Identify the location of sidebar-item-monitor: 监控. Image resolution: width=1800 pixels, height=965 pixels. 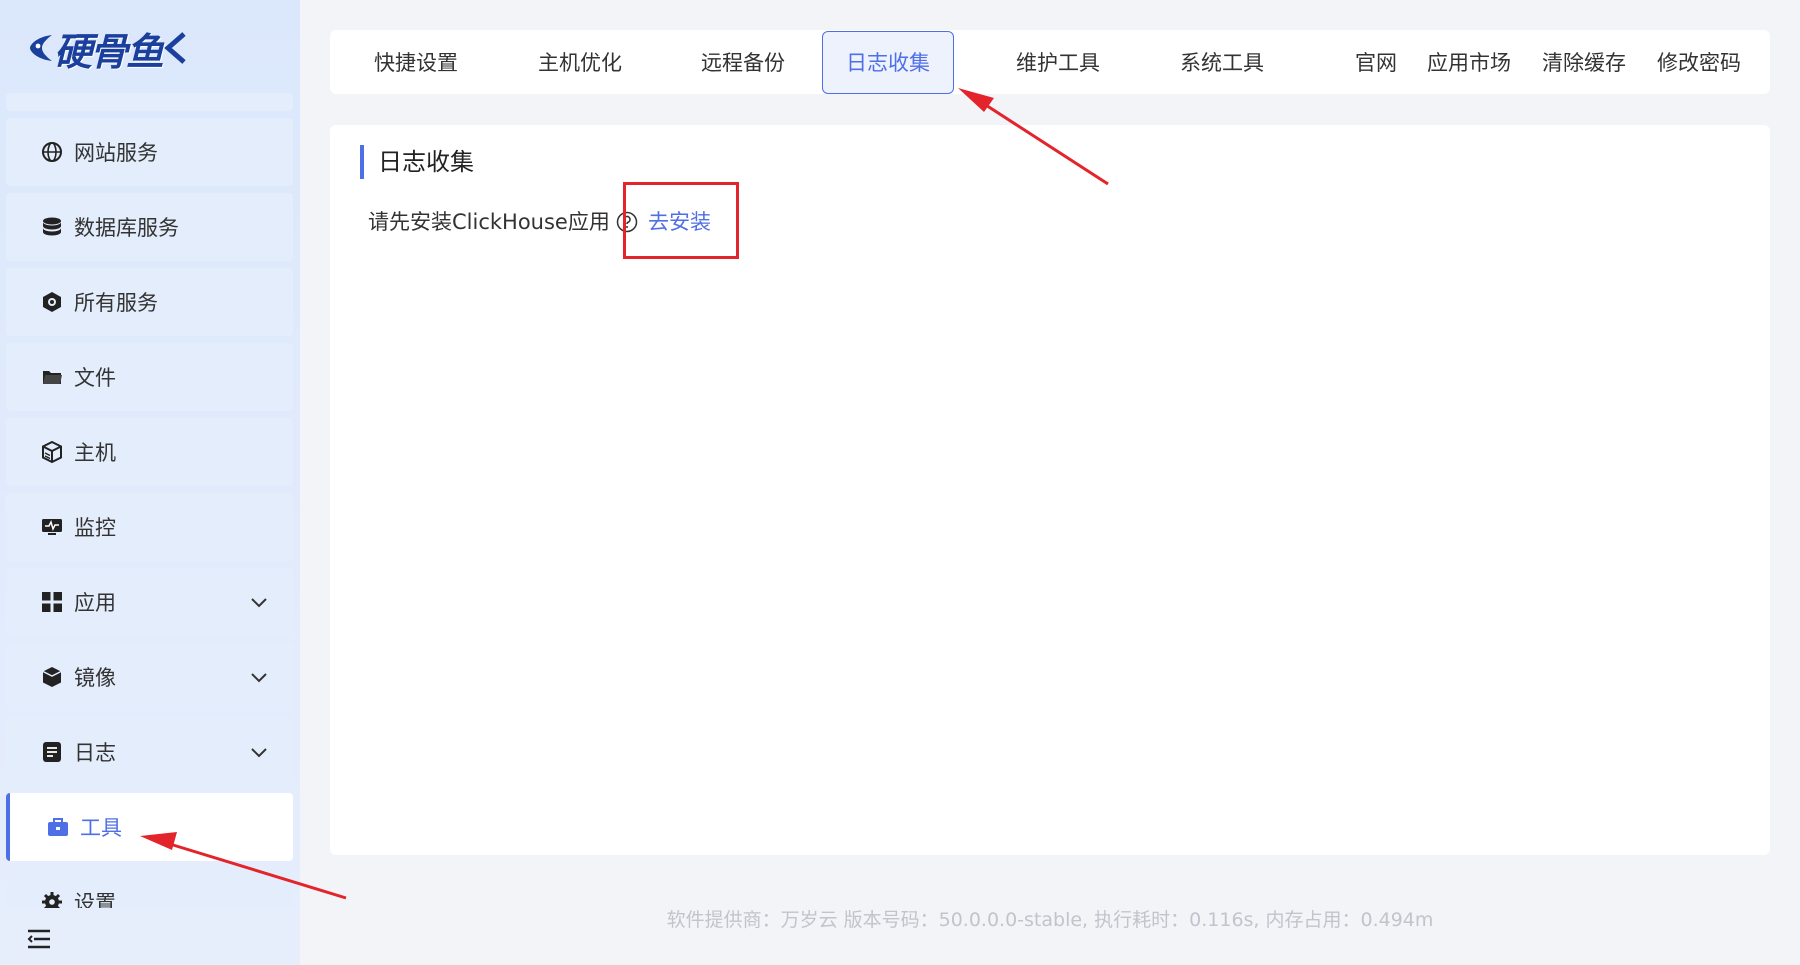
(149, 527).